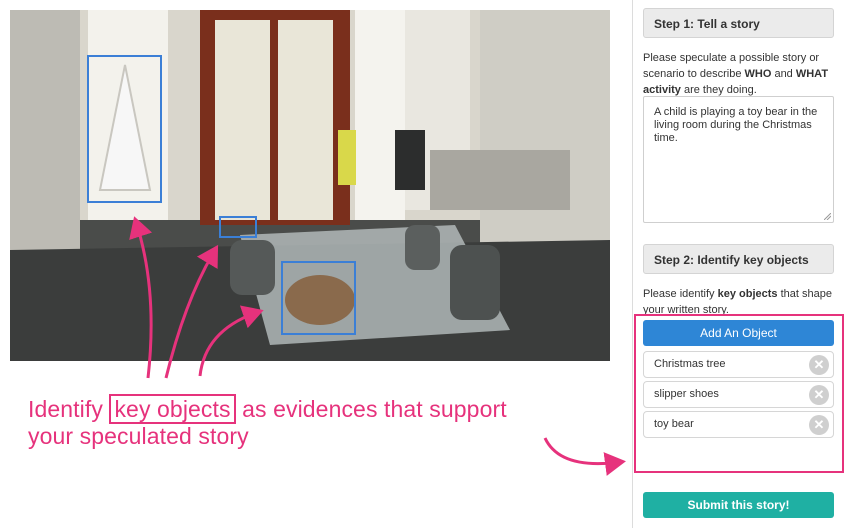  What do you see at coordinates (738, 394) in the screenshot?
I see `object-item-slipper-shoes: slipper shoes ✕` at bounding box center [738, 394].